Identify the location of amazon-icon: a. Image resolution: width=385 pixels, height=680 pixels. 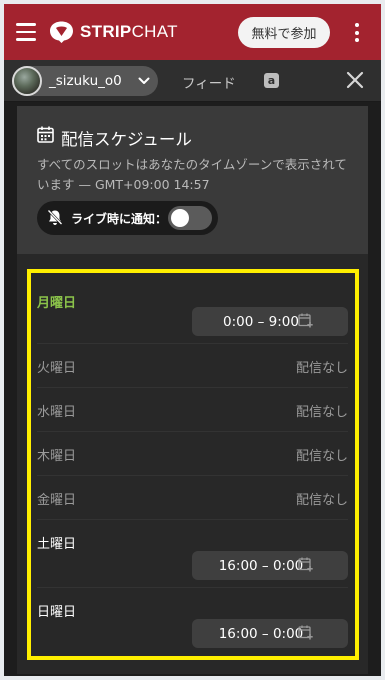
(271, 80).